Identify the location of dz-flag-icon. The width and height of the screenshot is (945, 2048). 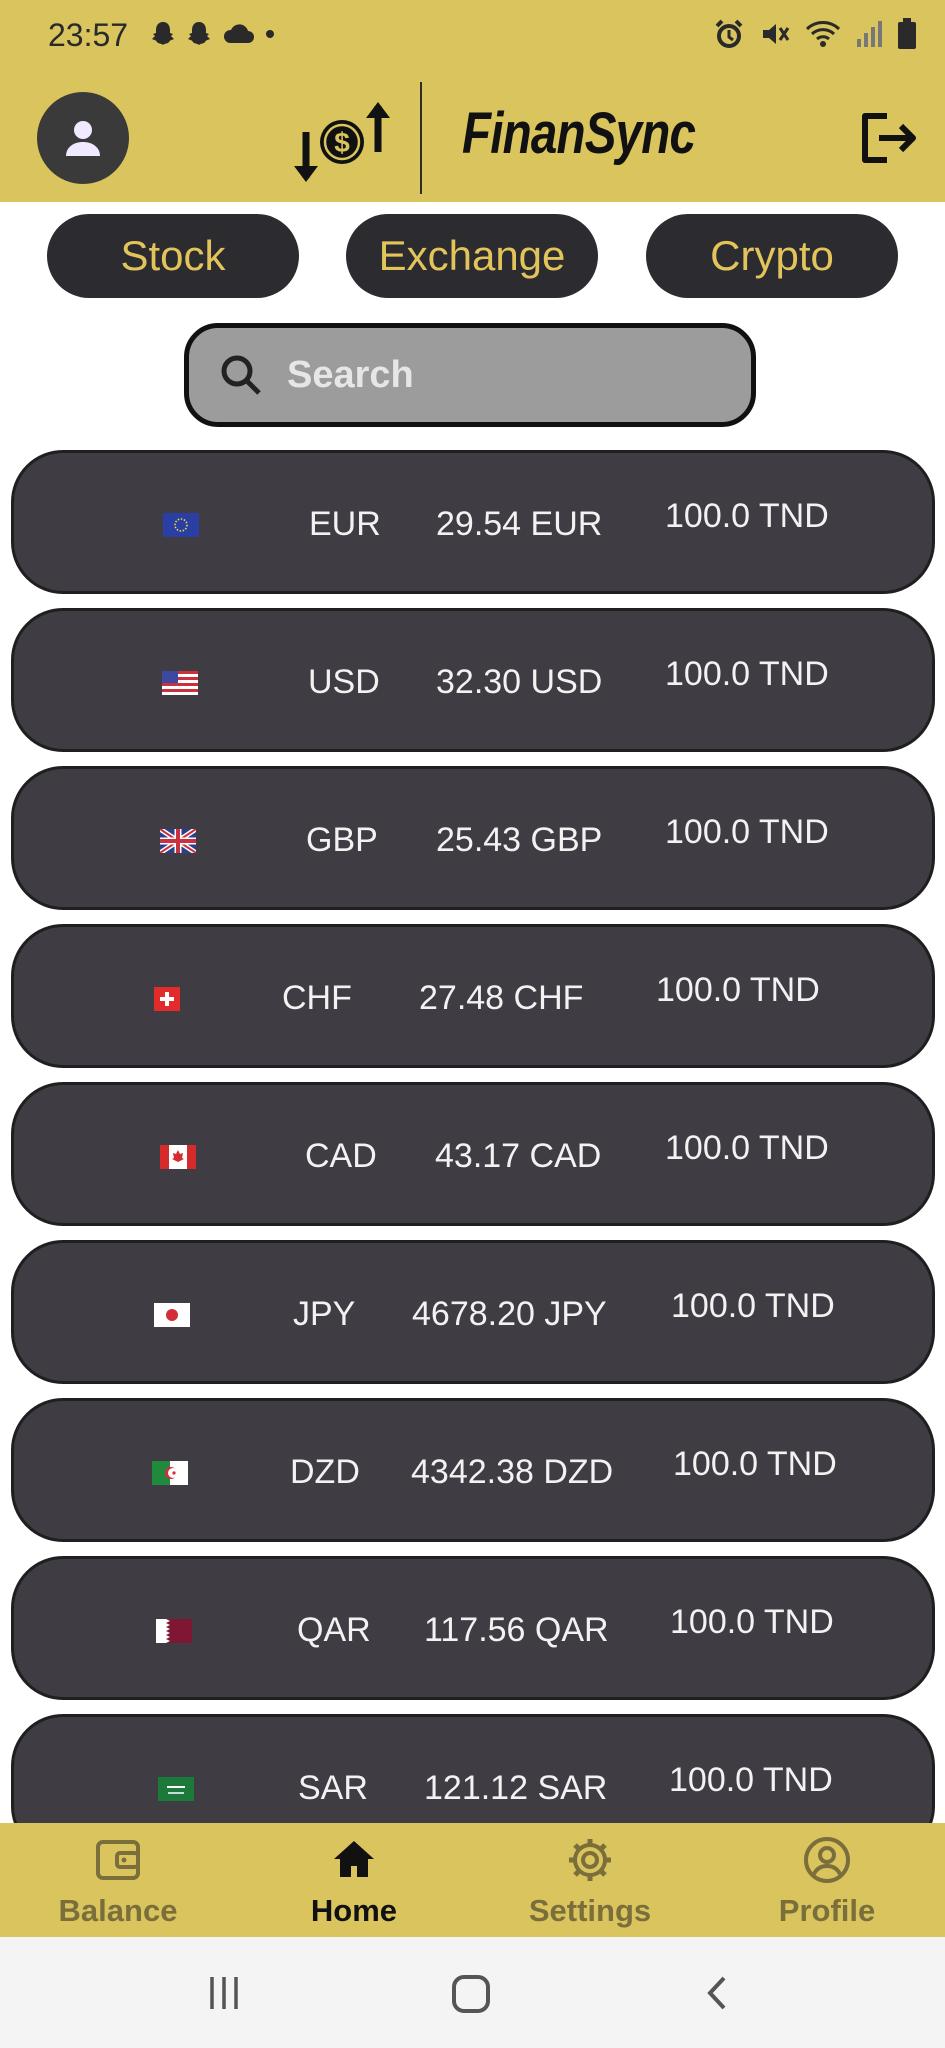
(170, 1473).